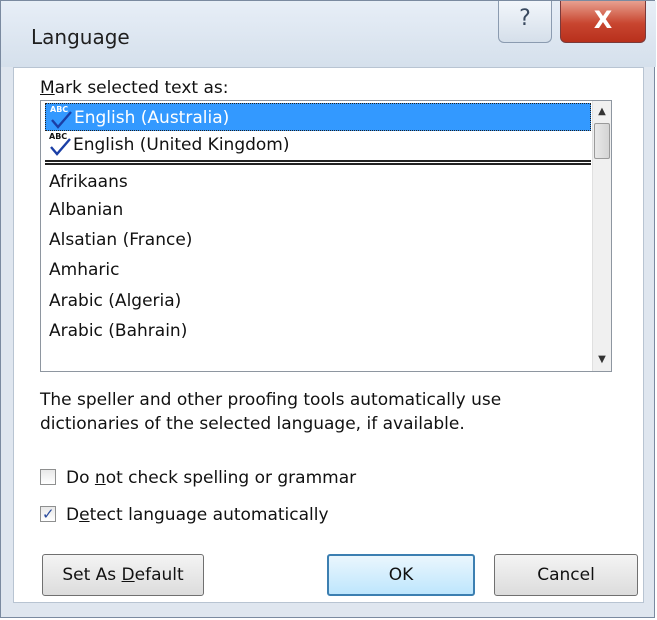 Image resolution: width=657 pixels, height=620 pixels. I want to click on detect-language-label: Detect language automatically, so click(197, 515).